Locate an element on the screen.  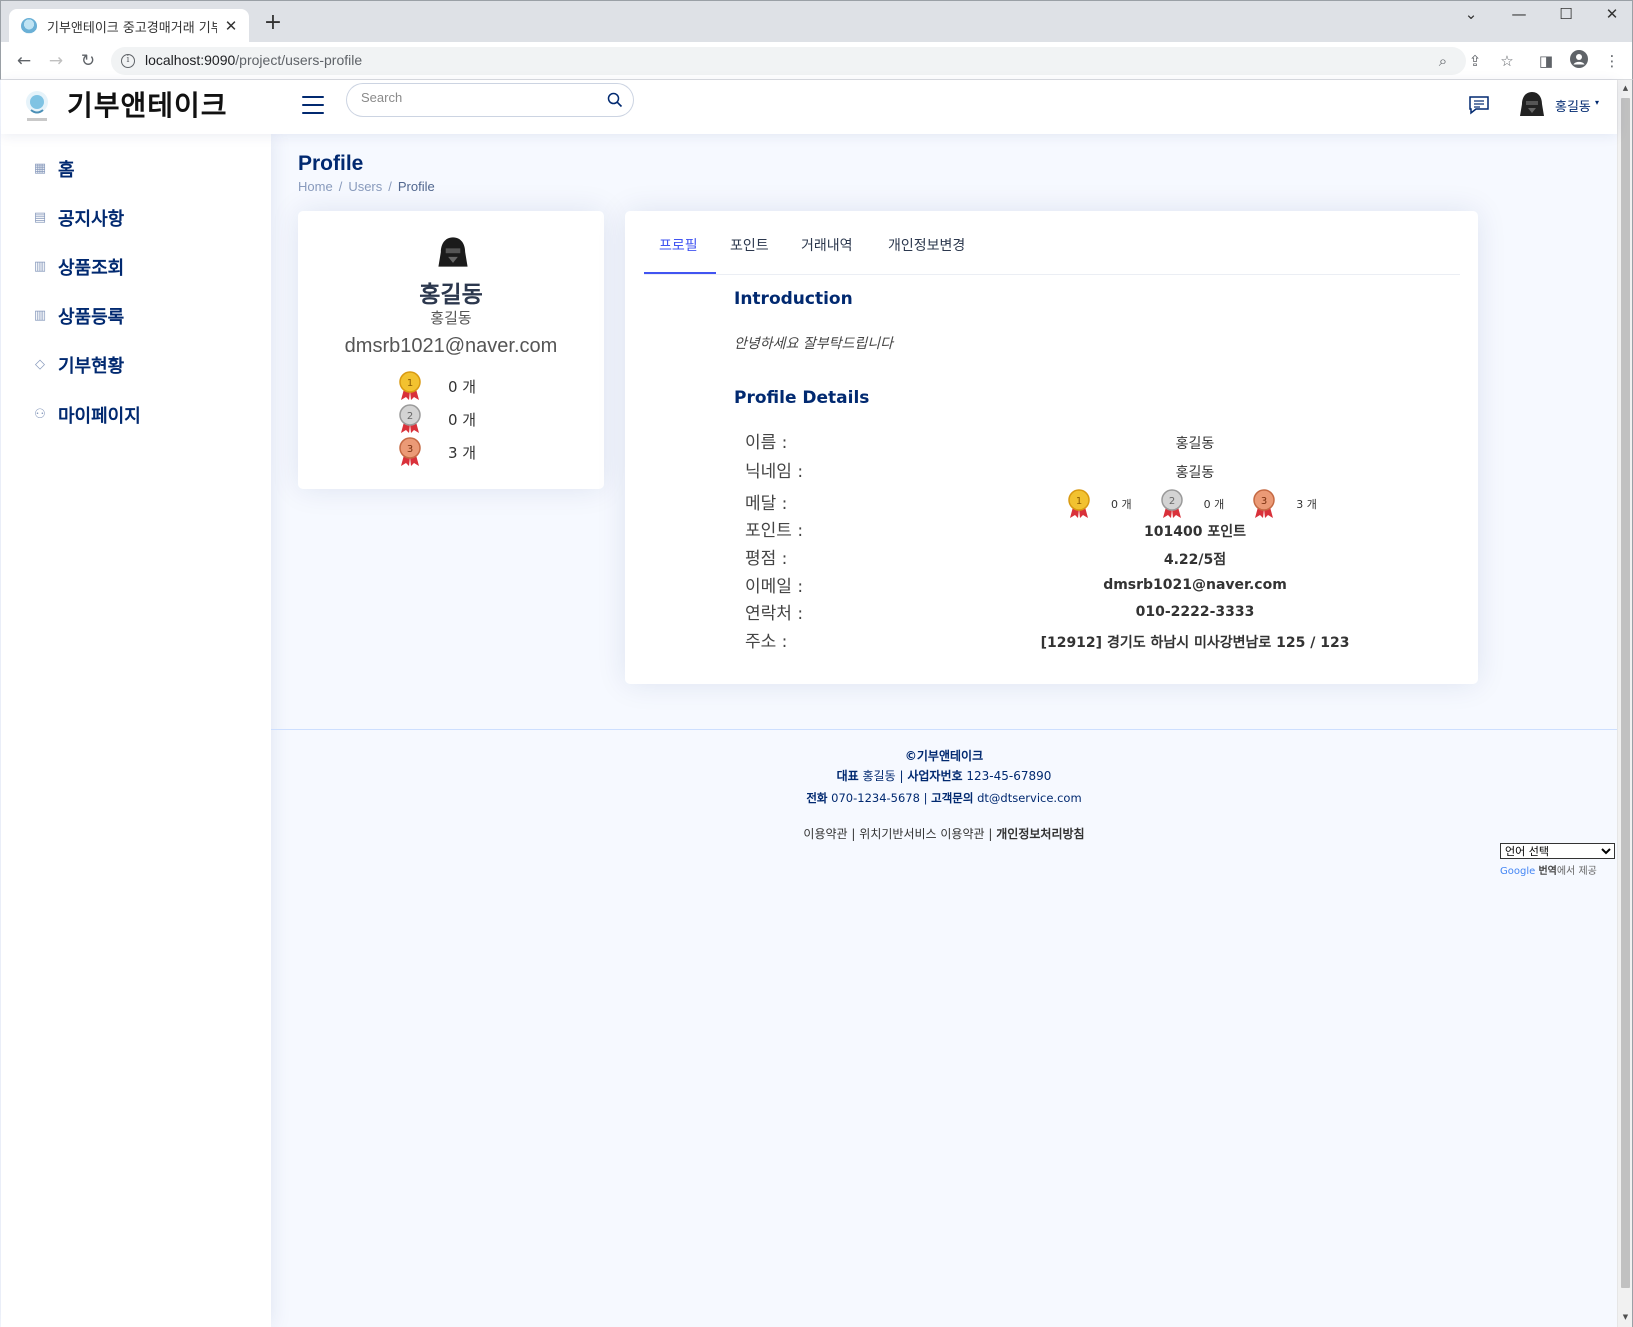
side-panel-icon: ◨ is located at coordinates (1546, 61).